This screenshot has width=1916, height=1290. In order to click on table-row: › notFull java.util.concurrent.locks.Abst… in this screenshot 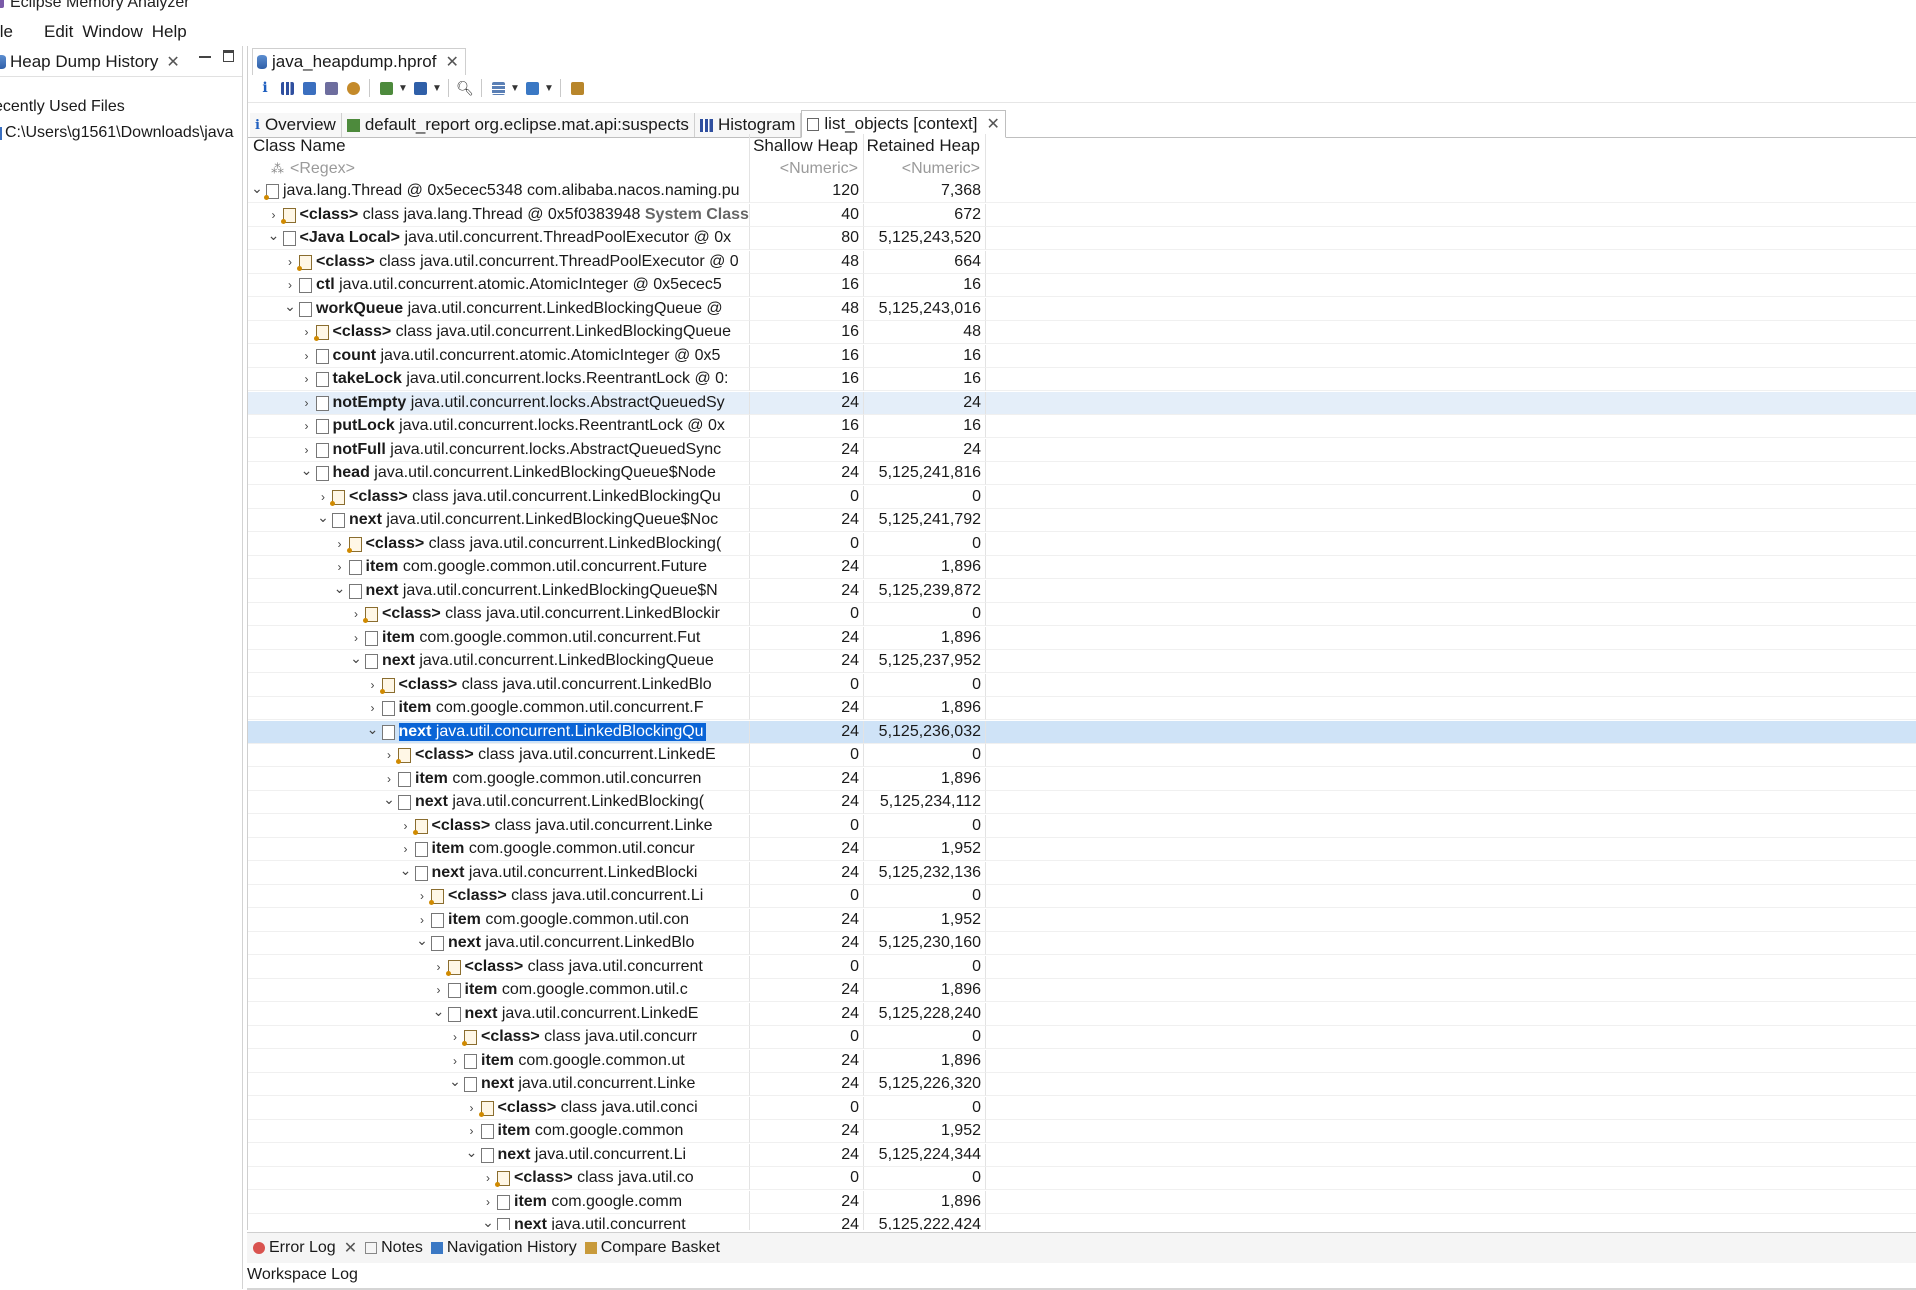, I will do `click(1082, 450)`.